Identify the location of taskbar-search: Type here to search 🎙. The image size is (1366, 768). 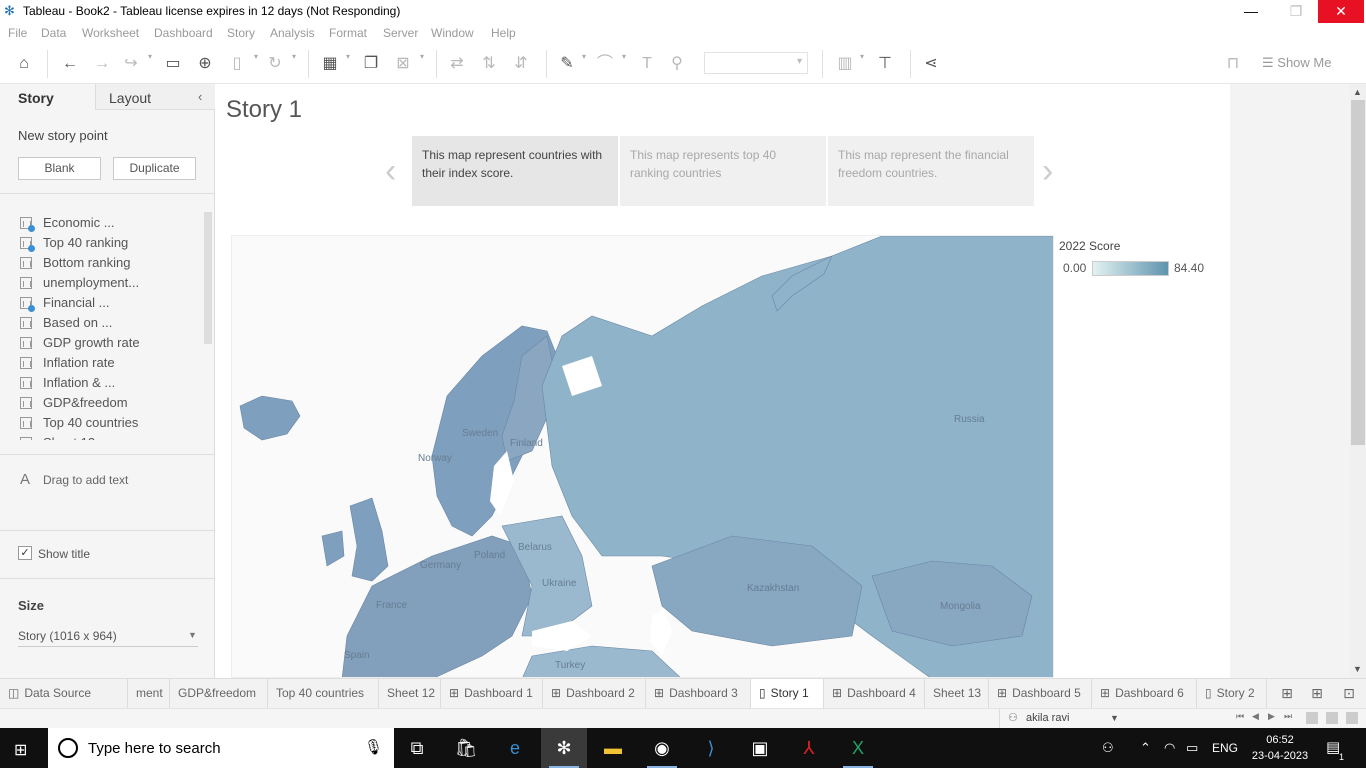
(221, 748).